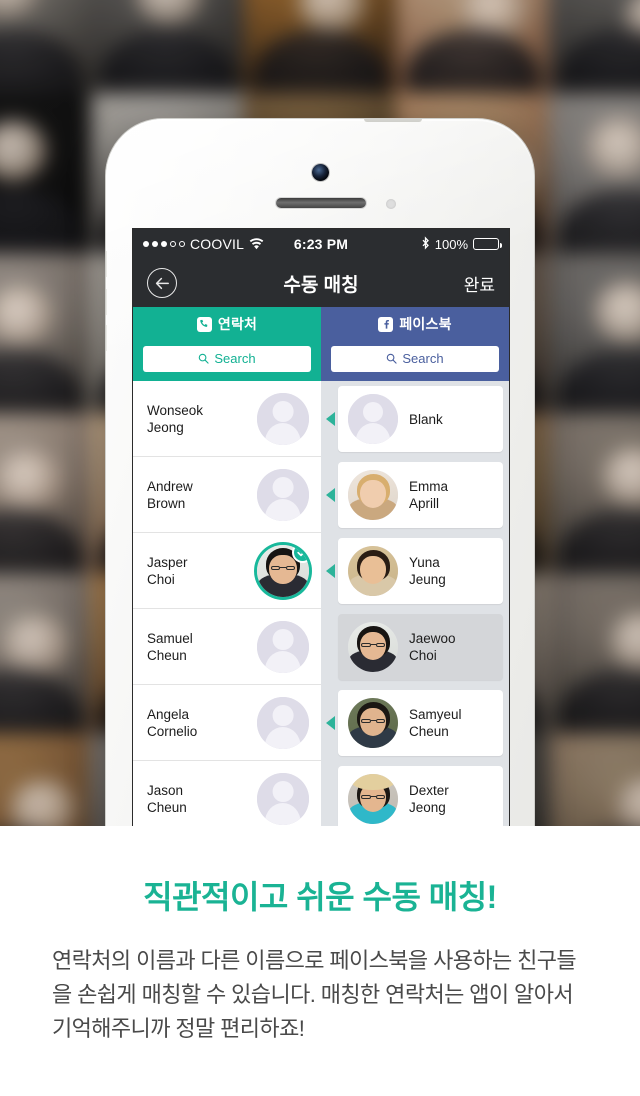 The width and height of the screenshot is (640, 1096). I want to click on checkmark-icon, so click(300, 553).